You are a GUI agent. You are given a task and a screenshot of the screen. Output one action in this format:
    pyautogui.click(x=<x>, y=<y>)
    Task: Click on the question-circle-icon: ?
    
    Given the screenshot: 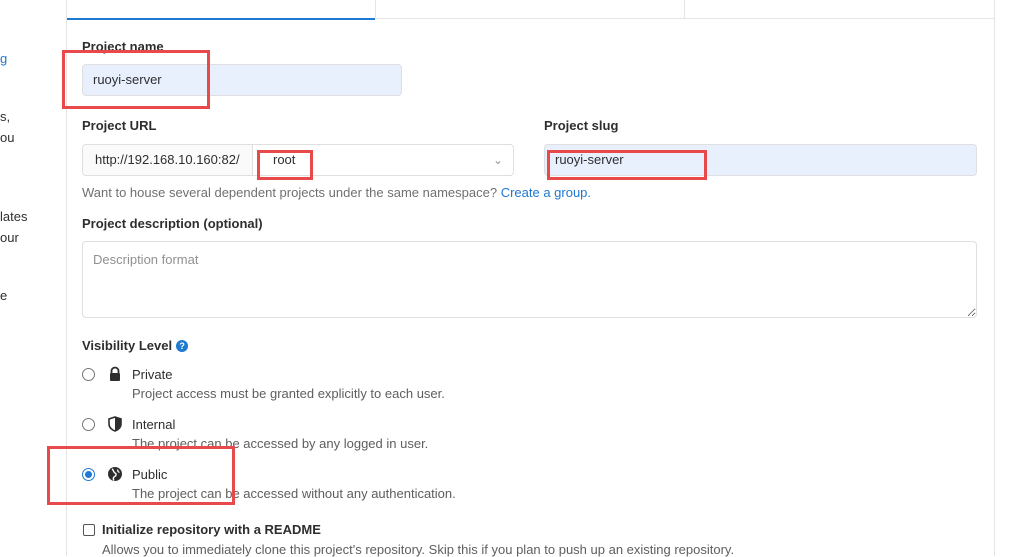 What is the action you would take?
    pyautogui.click(x=182, y=346)
    